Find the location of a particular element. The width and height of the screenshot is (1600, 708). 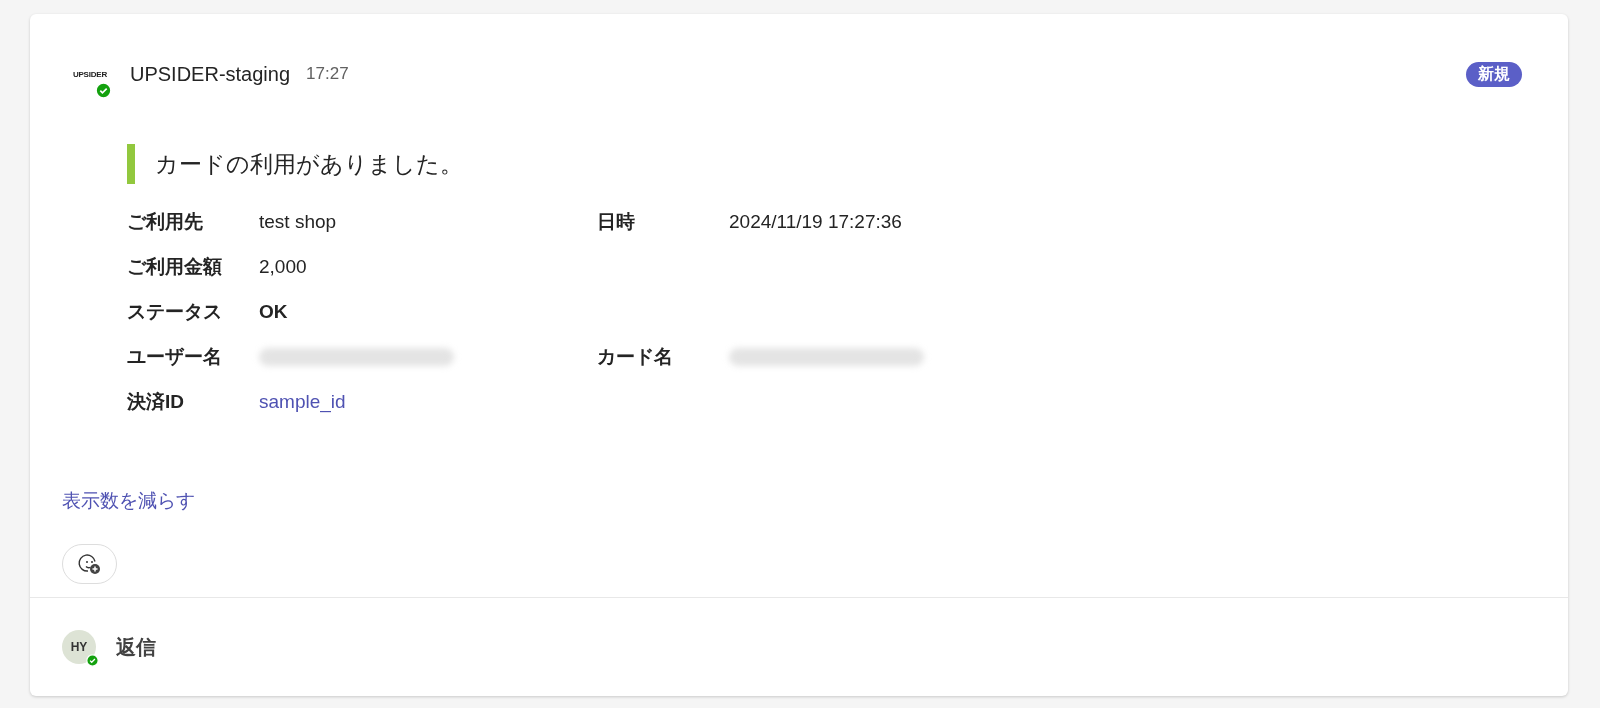

reply-bar: HY 返信 is located at coordinates (799, 647).